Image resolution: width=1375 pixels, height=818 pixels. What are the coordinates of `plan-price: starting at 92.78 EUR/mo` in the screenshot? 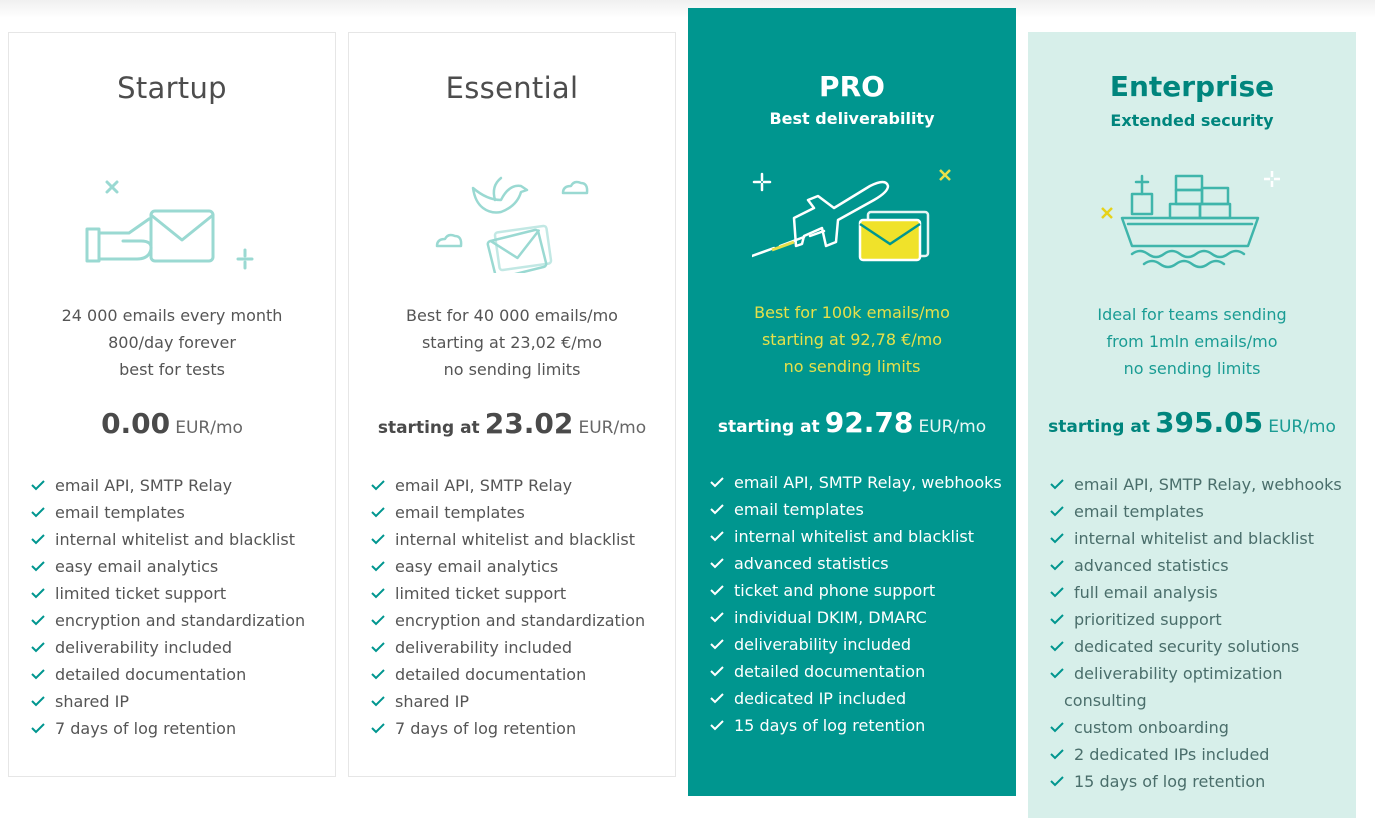 It's located at (852, 422).